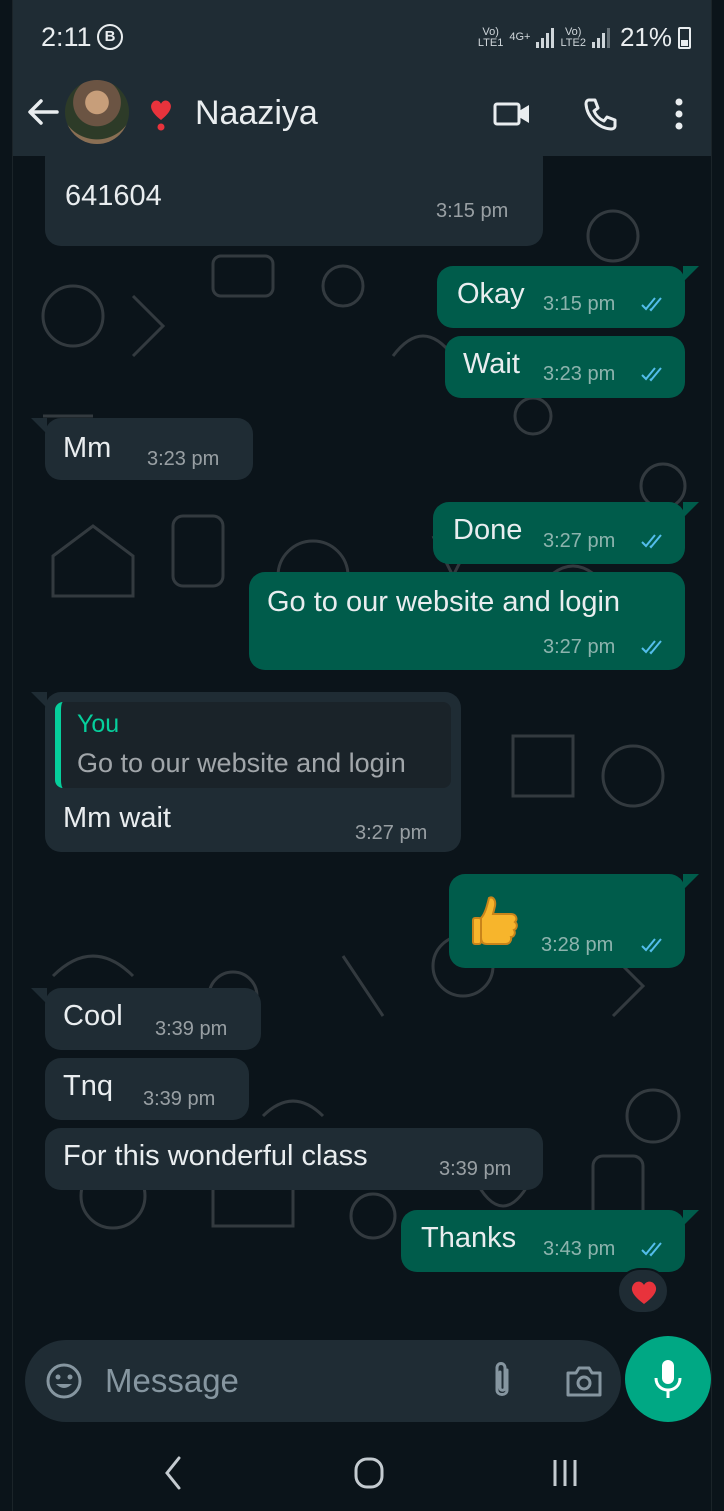 This screenshot has height=1511, width=724. Describe the element at coordinates (113, 196) in the screenshot. I see `message-text: 641604` at that location.